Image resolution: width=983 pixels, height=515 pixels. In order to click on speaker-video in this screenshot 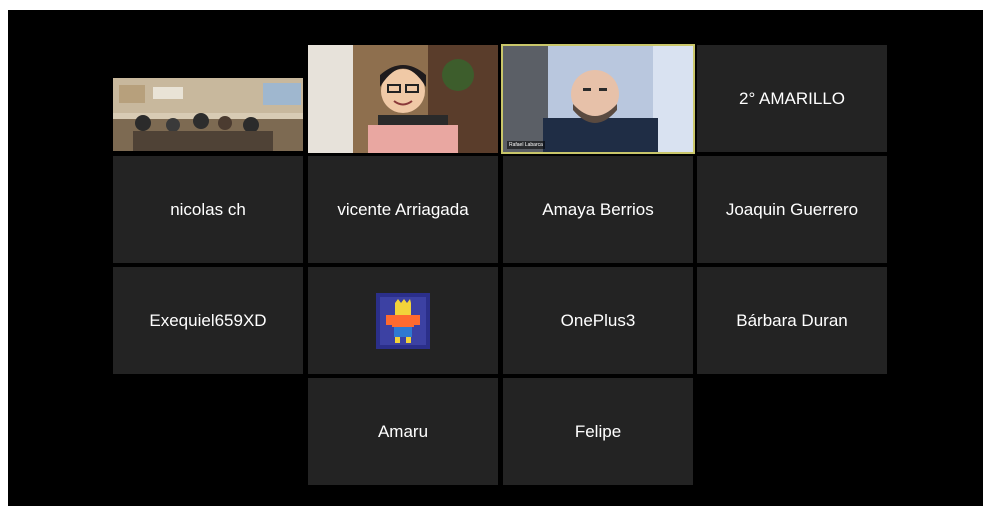, I will do `click(598, 99)`.